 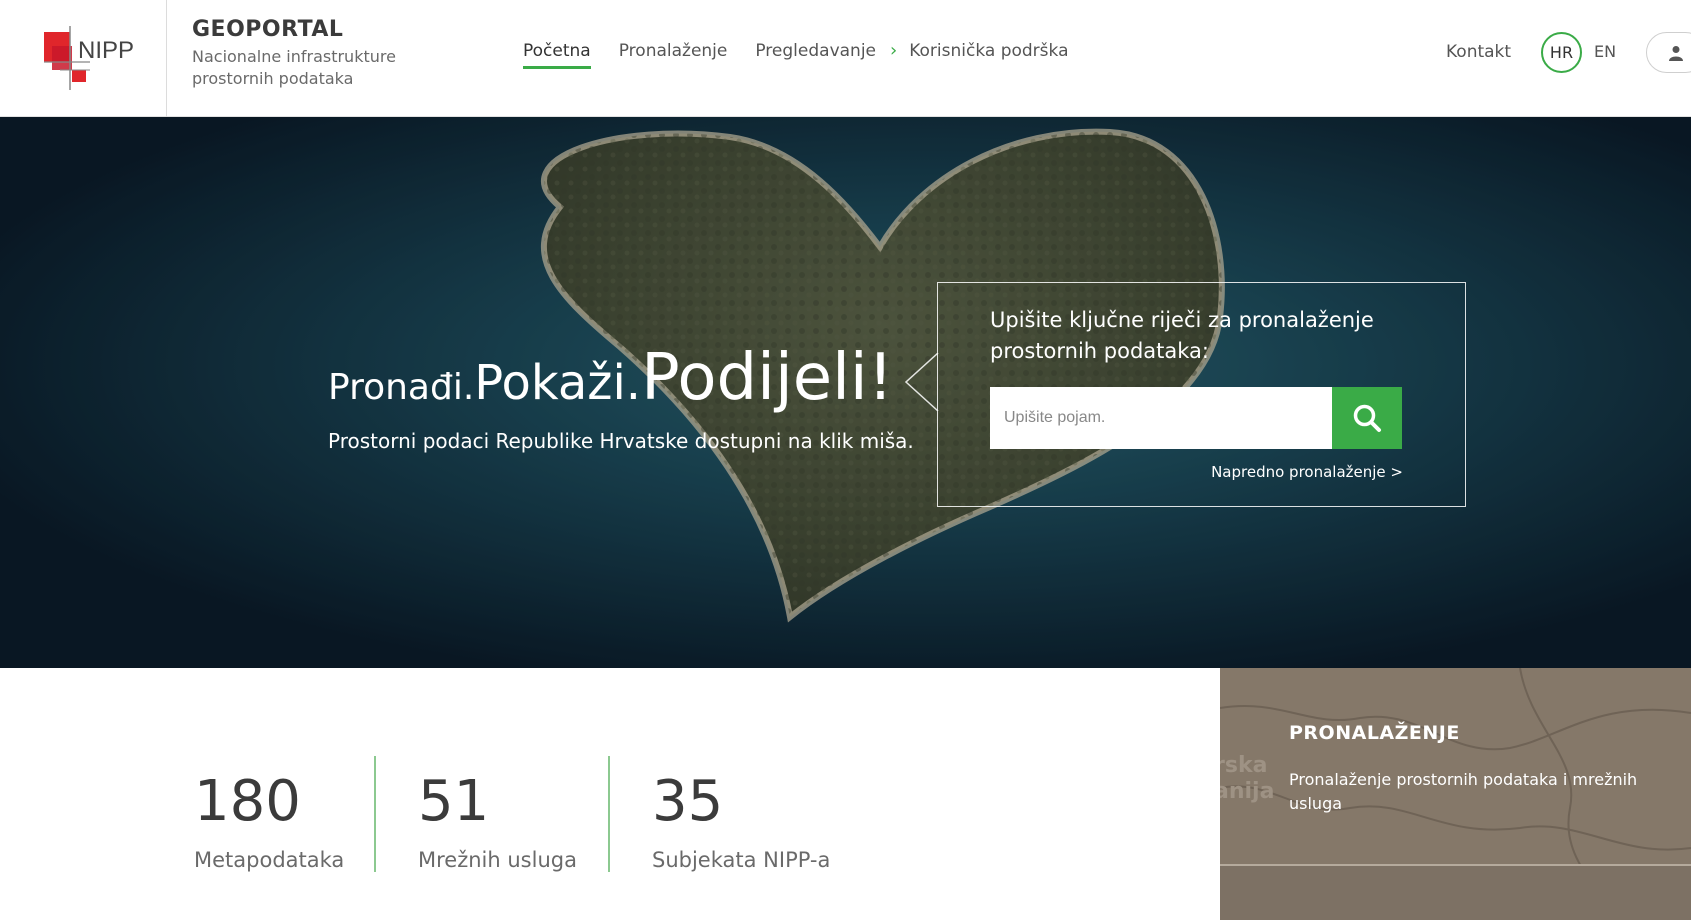 I want to click on advanced-search-link: Napredno pronalaženje >, so click(x=1307, y=472).